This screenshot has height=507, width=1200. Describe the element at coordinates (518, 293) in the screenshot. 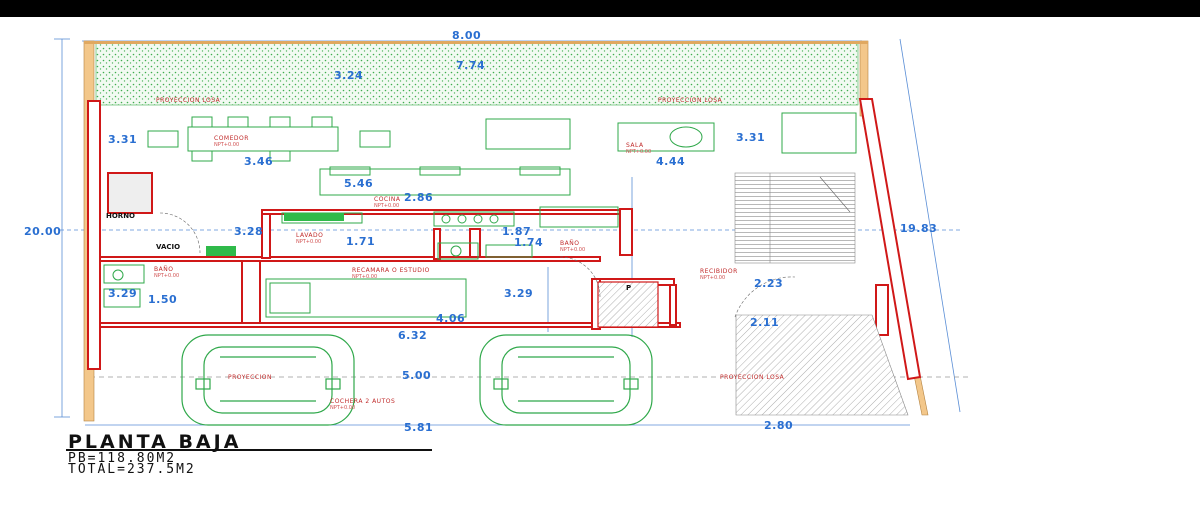

I see `dim-3-29-mid: 3.29` at that location.